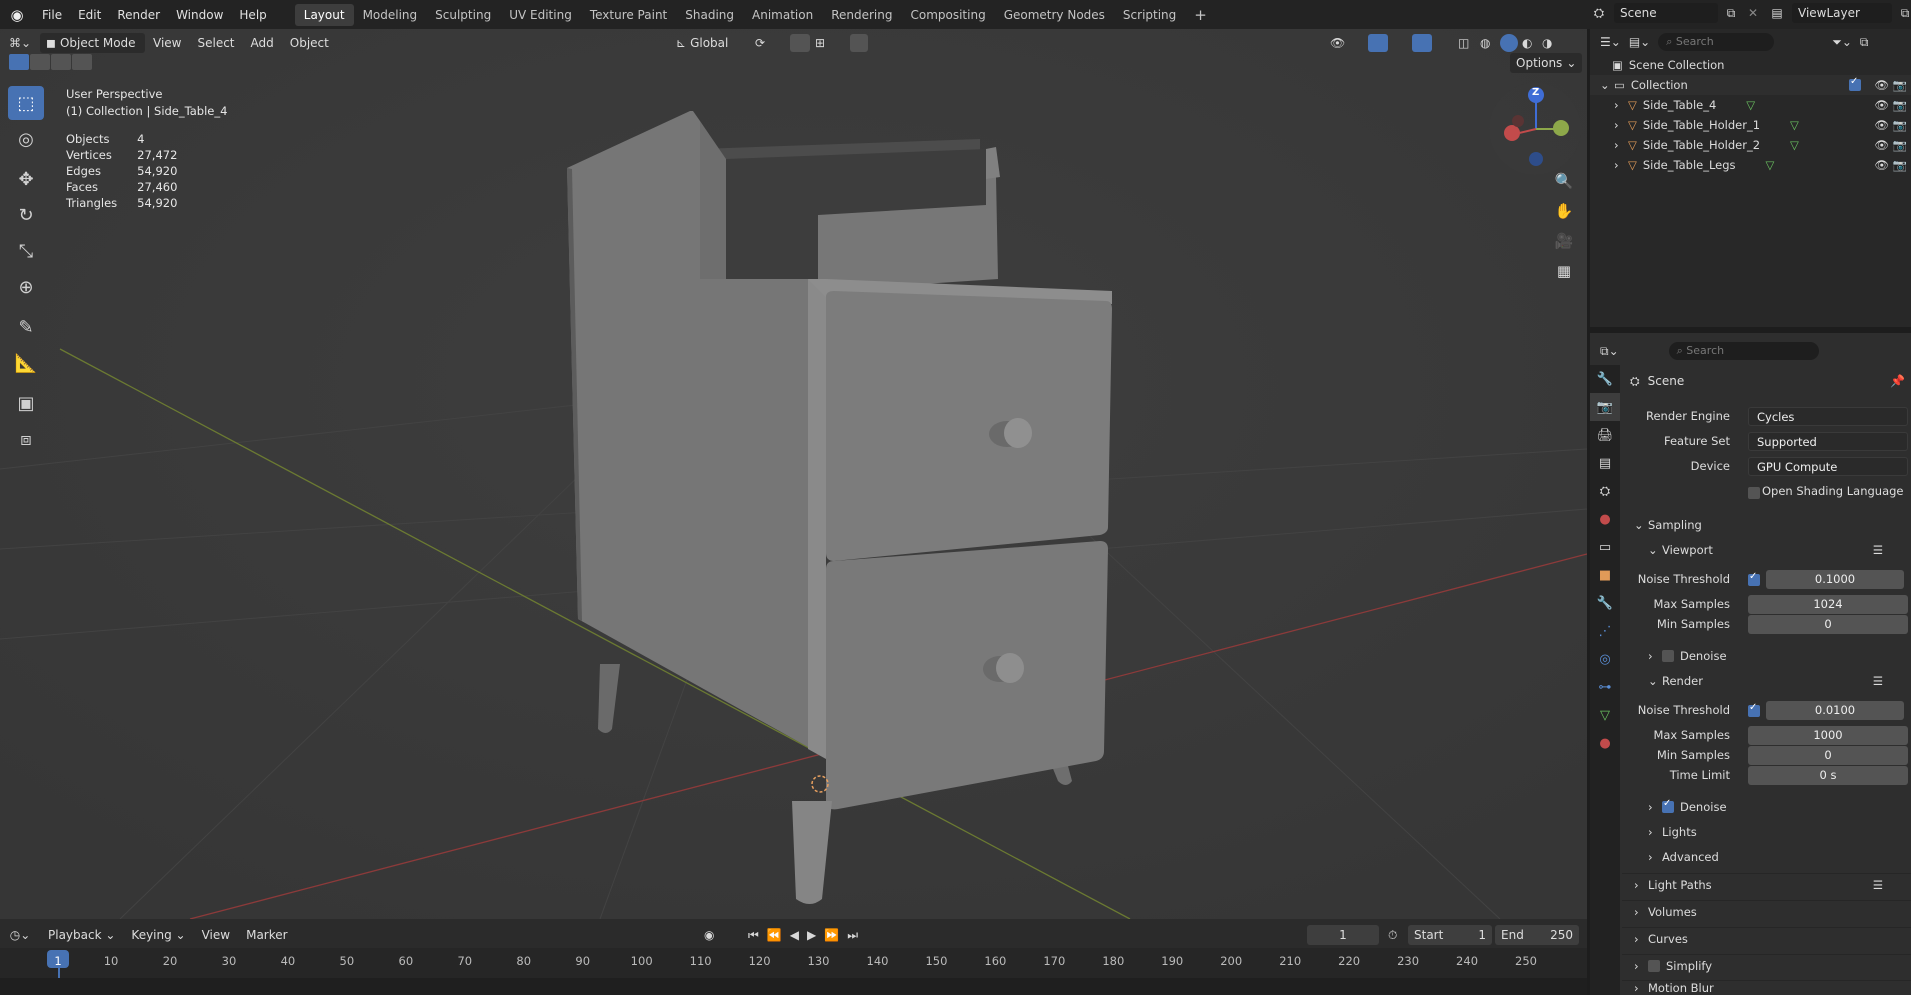  I want to click on delete-scene-icon: ✕, so click(1753, 13).